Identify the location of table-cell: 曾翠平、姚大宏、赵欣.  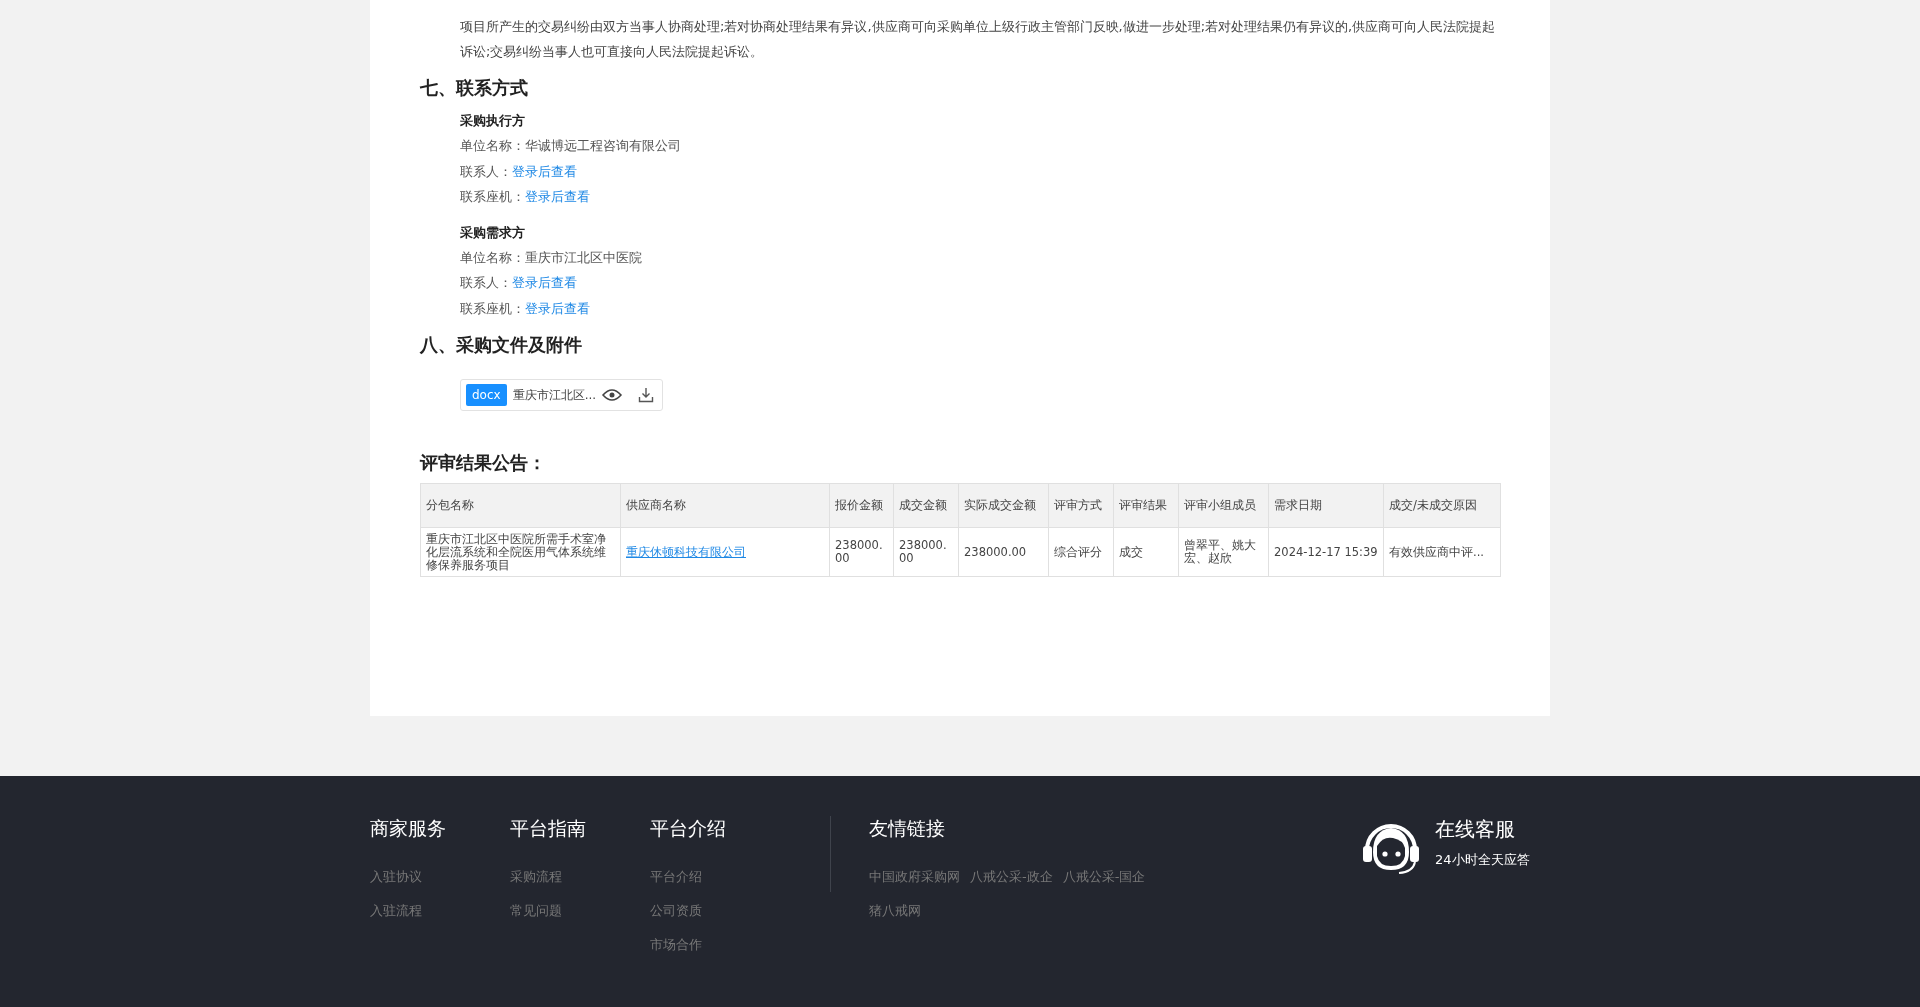
(1223, 552).